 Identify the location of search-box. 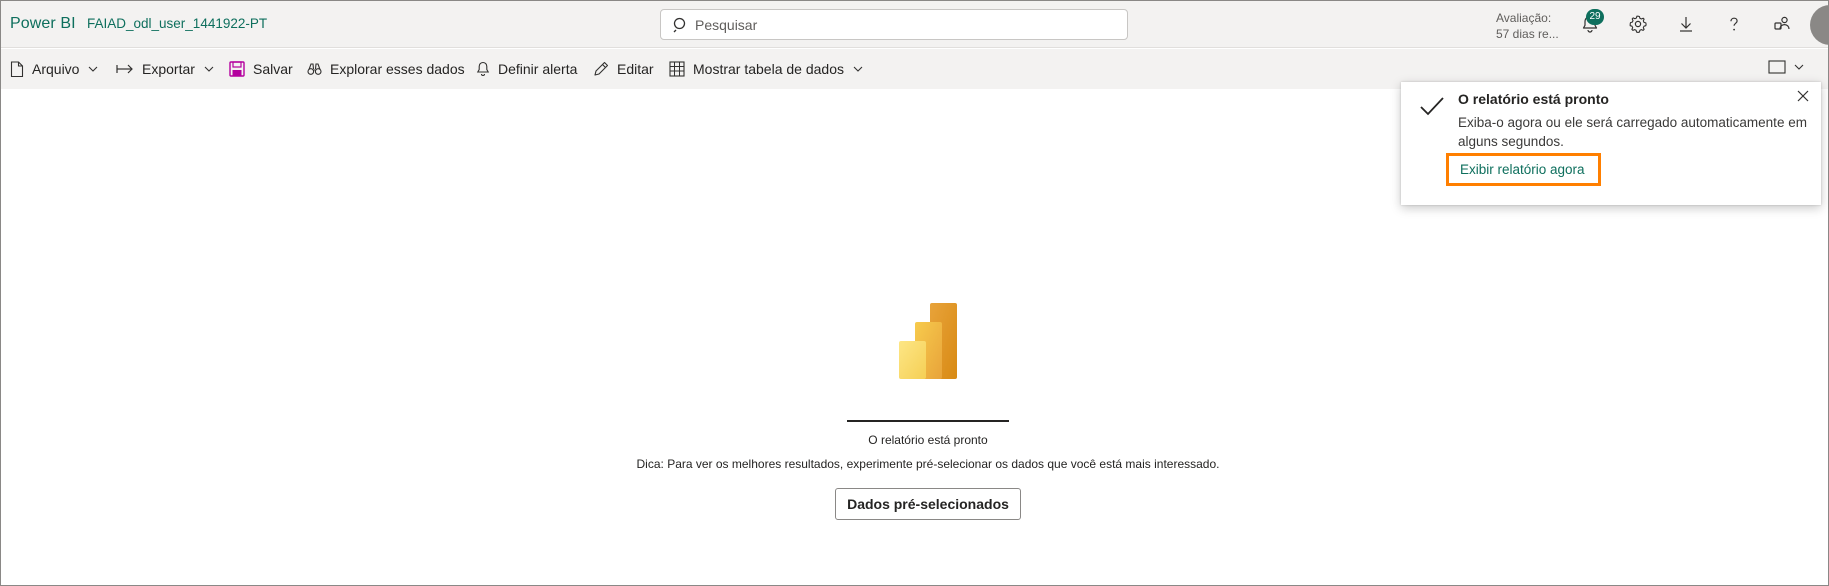
(894, 24).